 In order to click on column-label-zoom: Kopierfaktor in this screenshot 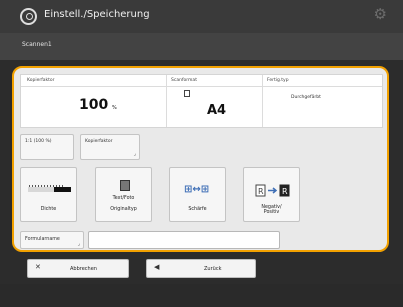, I will do `click(41, 80)`.